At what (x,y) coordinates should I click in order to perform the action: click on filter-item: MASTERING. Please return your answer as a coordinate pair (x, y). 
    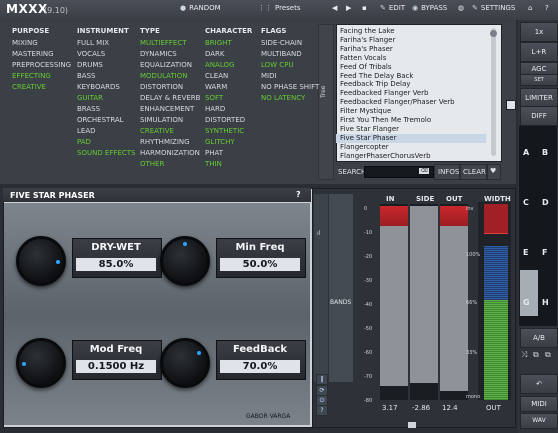
    Looking at the image, I should click on (33, 54).